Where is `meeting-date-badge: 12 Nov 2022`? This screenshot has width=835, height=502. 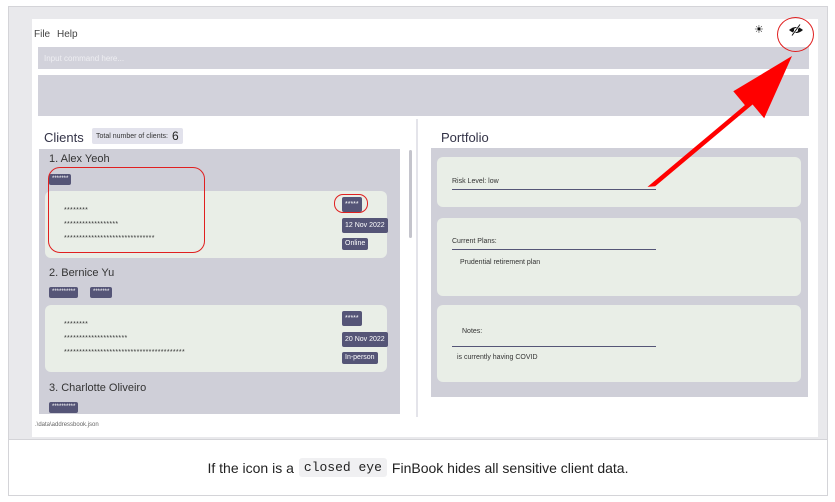 meeting-date-badge: 12 Nov 2022 is located at coordinates (365, 225).